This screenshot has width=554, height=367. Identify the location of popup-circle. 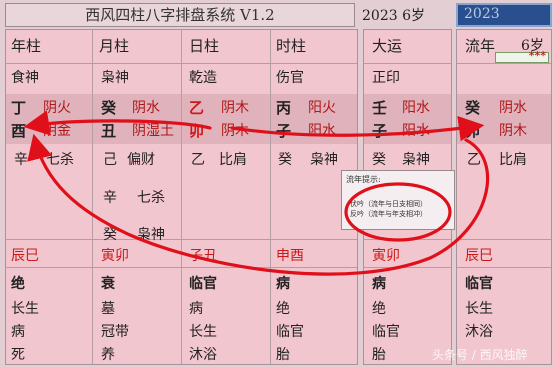
(398, 212).